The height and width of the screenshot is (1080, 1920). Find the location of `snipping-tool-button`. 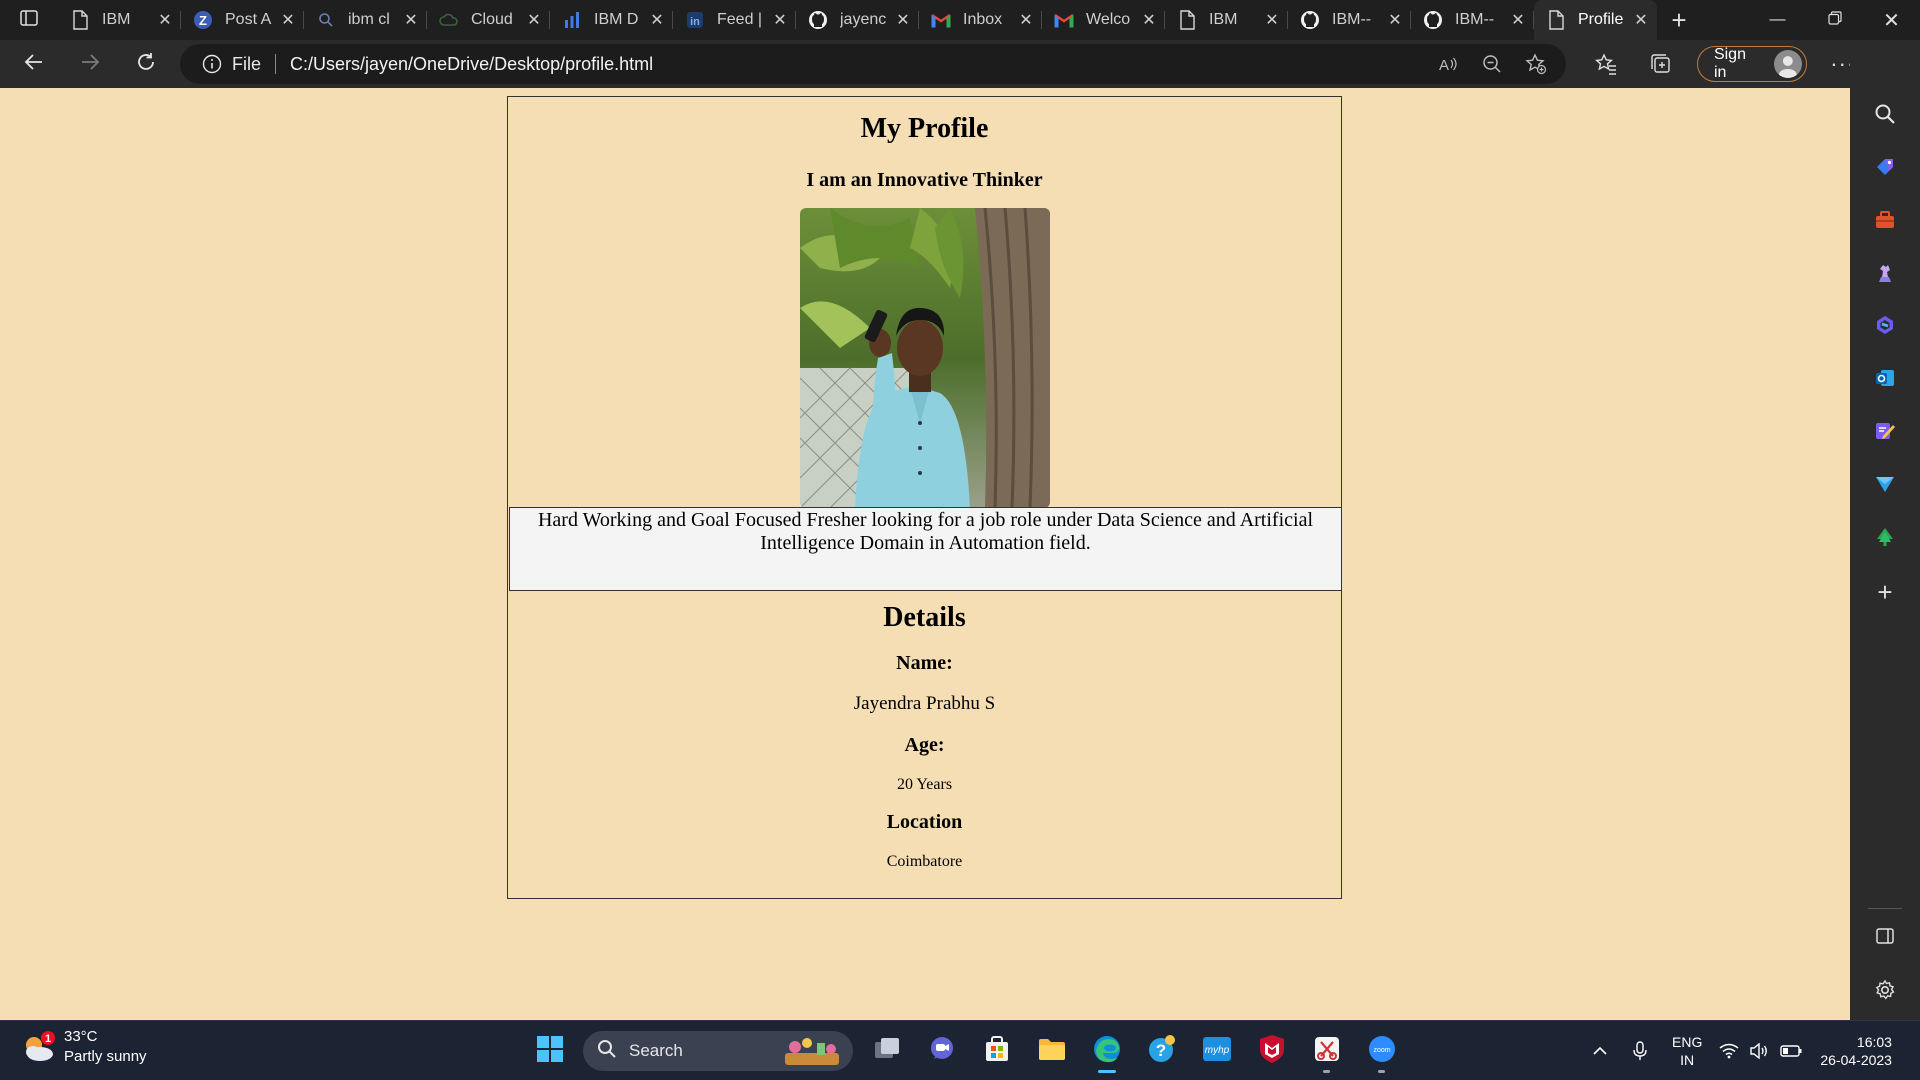

snipping-tool-button is located at coordinates (1326, 1051).